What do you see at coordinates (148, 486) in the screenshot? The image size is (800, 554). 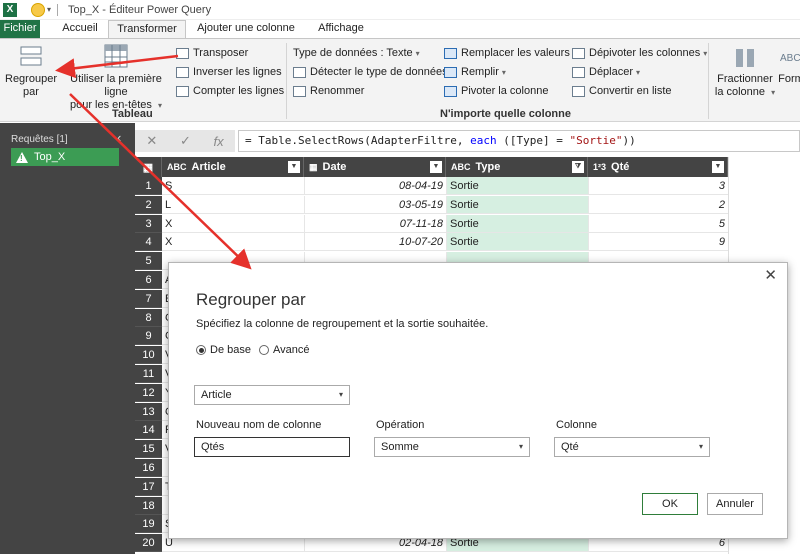 I see `row-number: 17` at bounding box center [148, 486].